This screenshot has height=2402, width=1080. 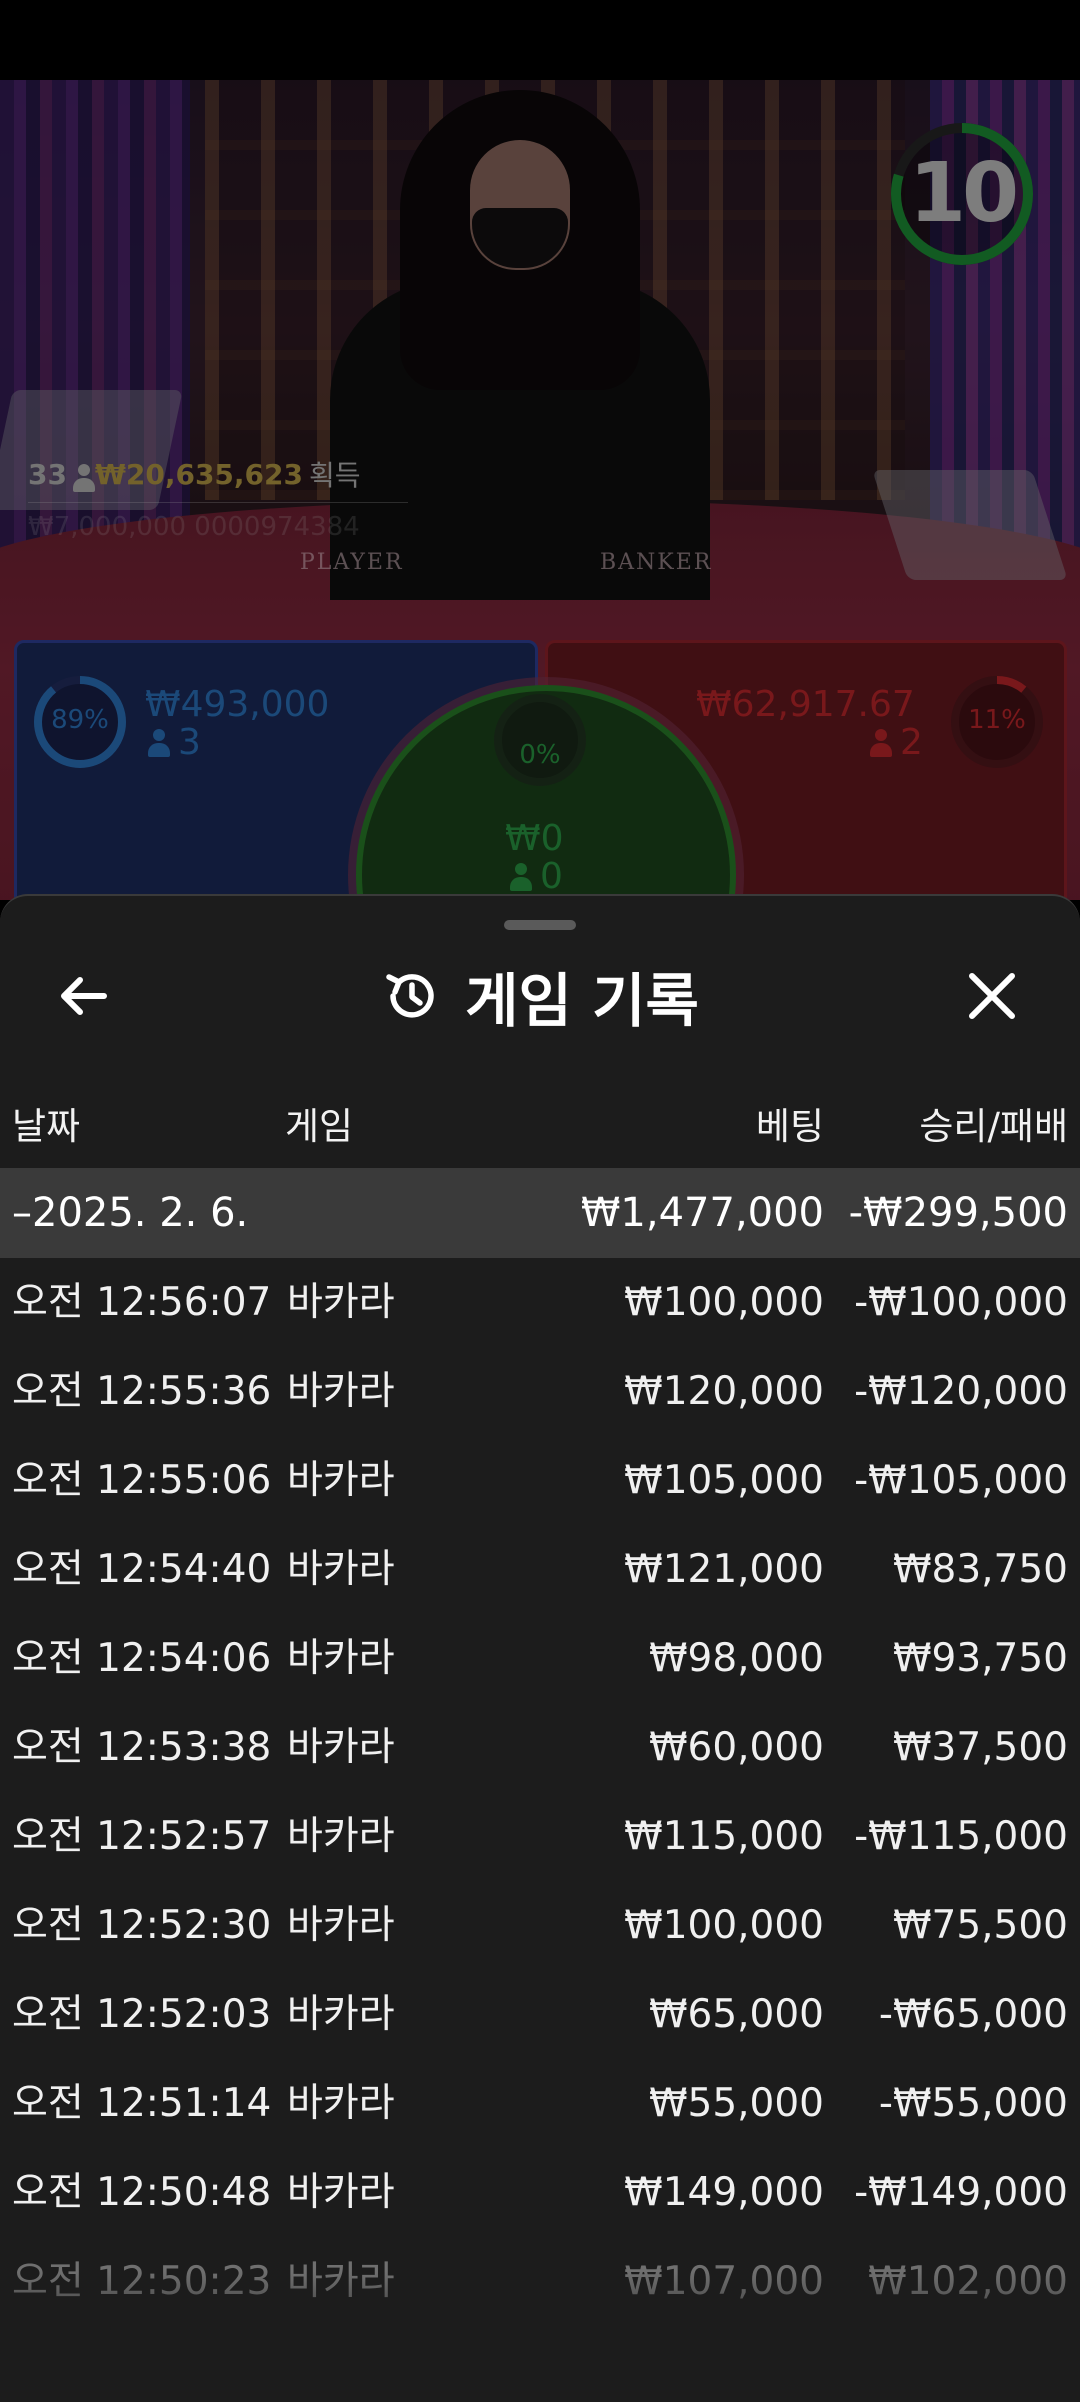 I want to click on row-win-loss: ₩93,750, so click(x=980, y=1658).